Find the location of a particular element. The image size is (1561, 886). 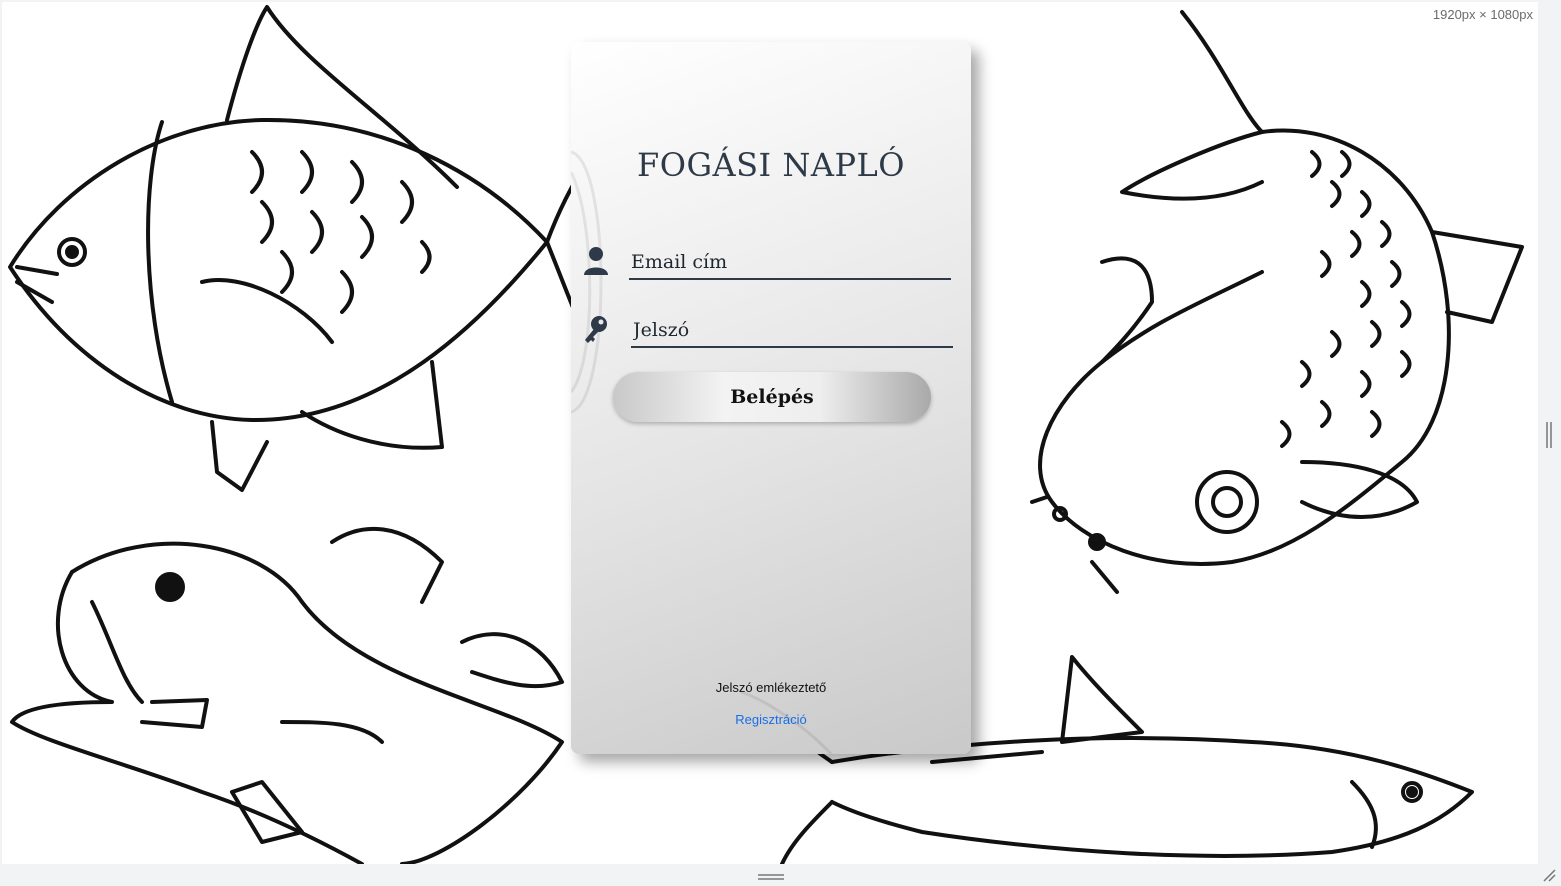

password-input is located at coordinates (792, 331).